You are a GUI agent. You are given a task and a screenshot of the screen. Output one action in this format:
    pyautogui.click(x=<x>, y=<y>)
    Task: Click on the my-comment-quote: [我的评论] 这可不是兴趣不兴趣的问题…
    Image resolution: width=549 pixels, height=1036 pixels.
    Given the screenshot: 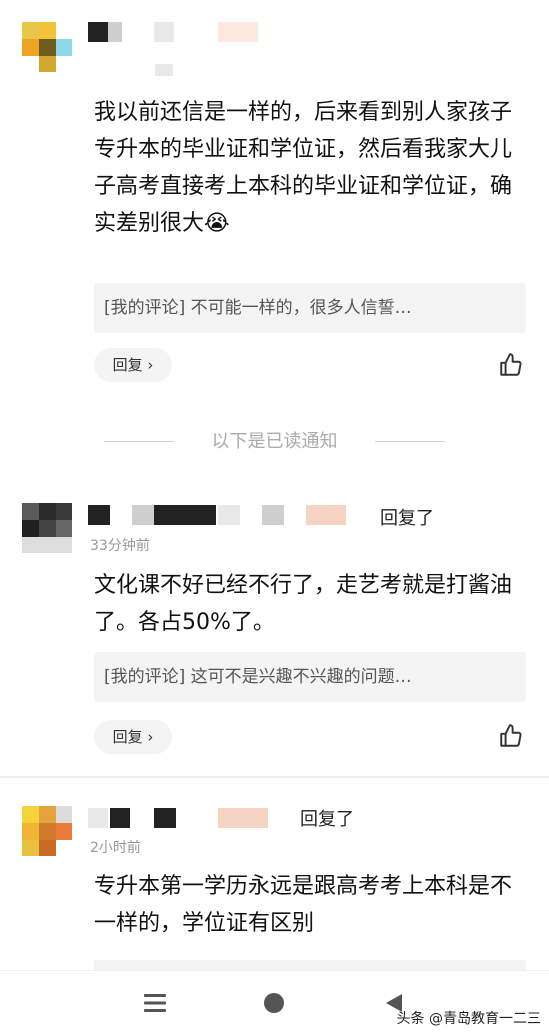 What is the action you would take?
    pyautogui.click(x=310, y=677)
    